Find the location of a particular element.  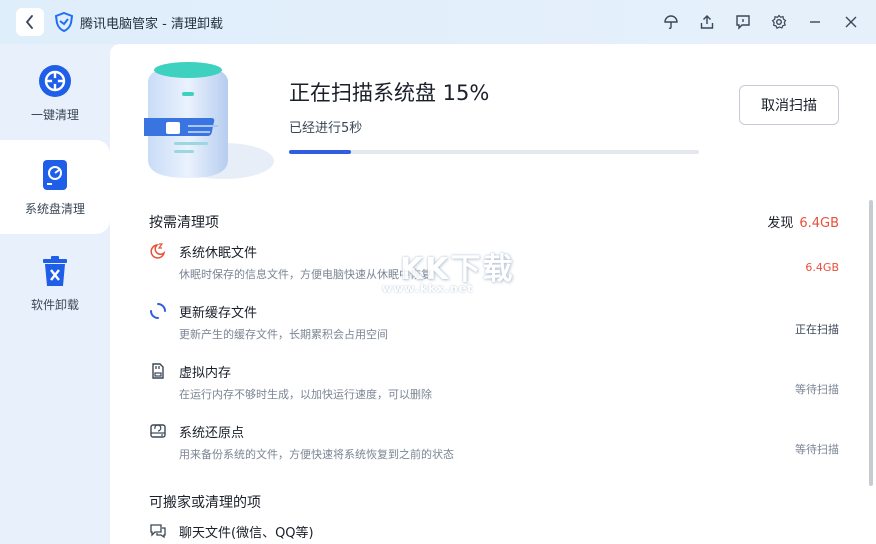

item-name: 更新缓存文件 is located at coordinates (218, 313).